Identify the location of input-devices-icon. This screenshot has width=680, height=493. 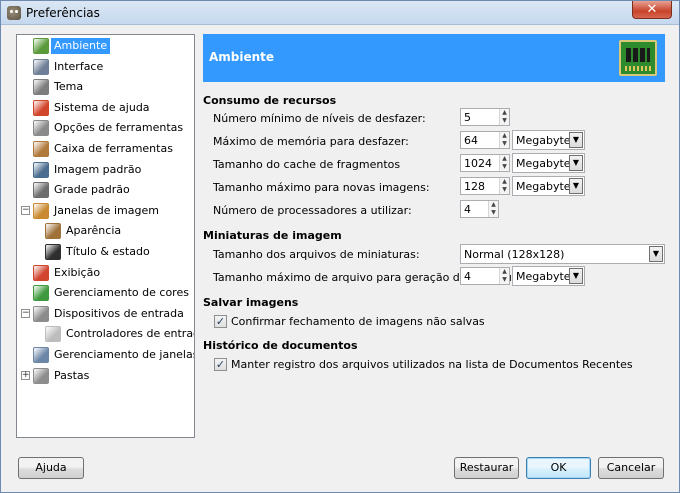
(41, 313).